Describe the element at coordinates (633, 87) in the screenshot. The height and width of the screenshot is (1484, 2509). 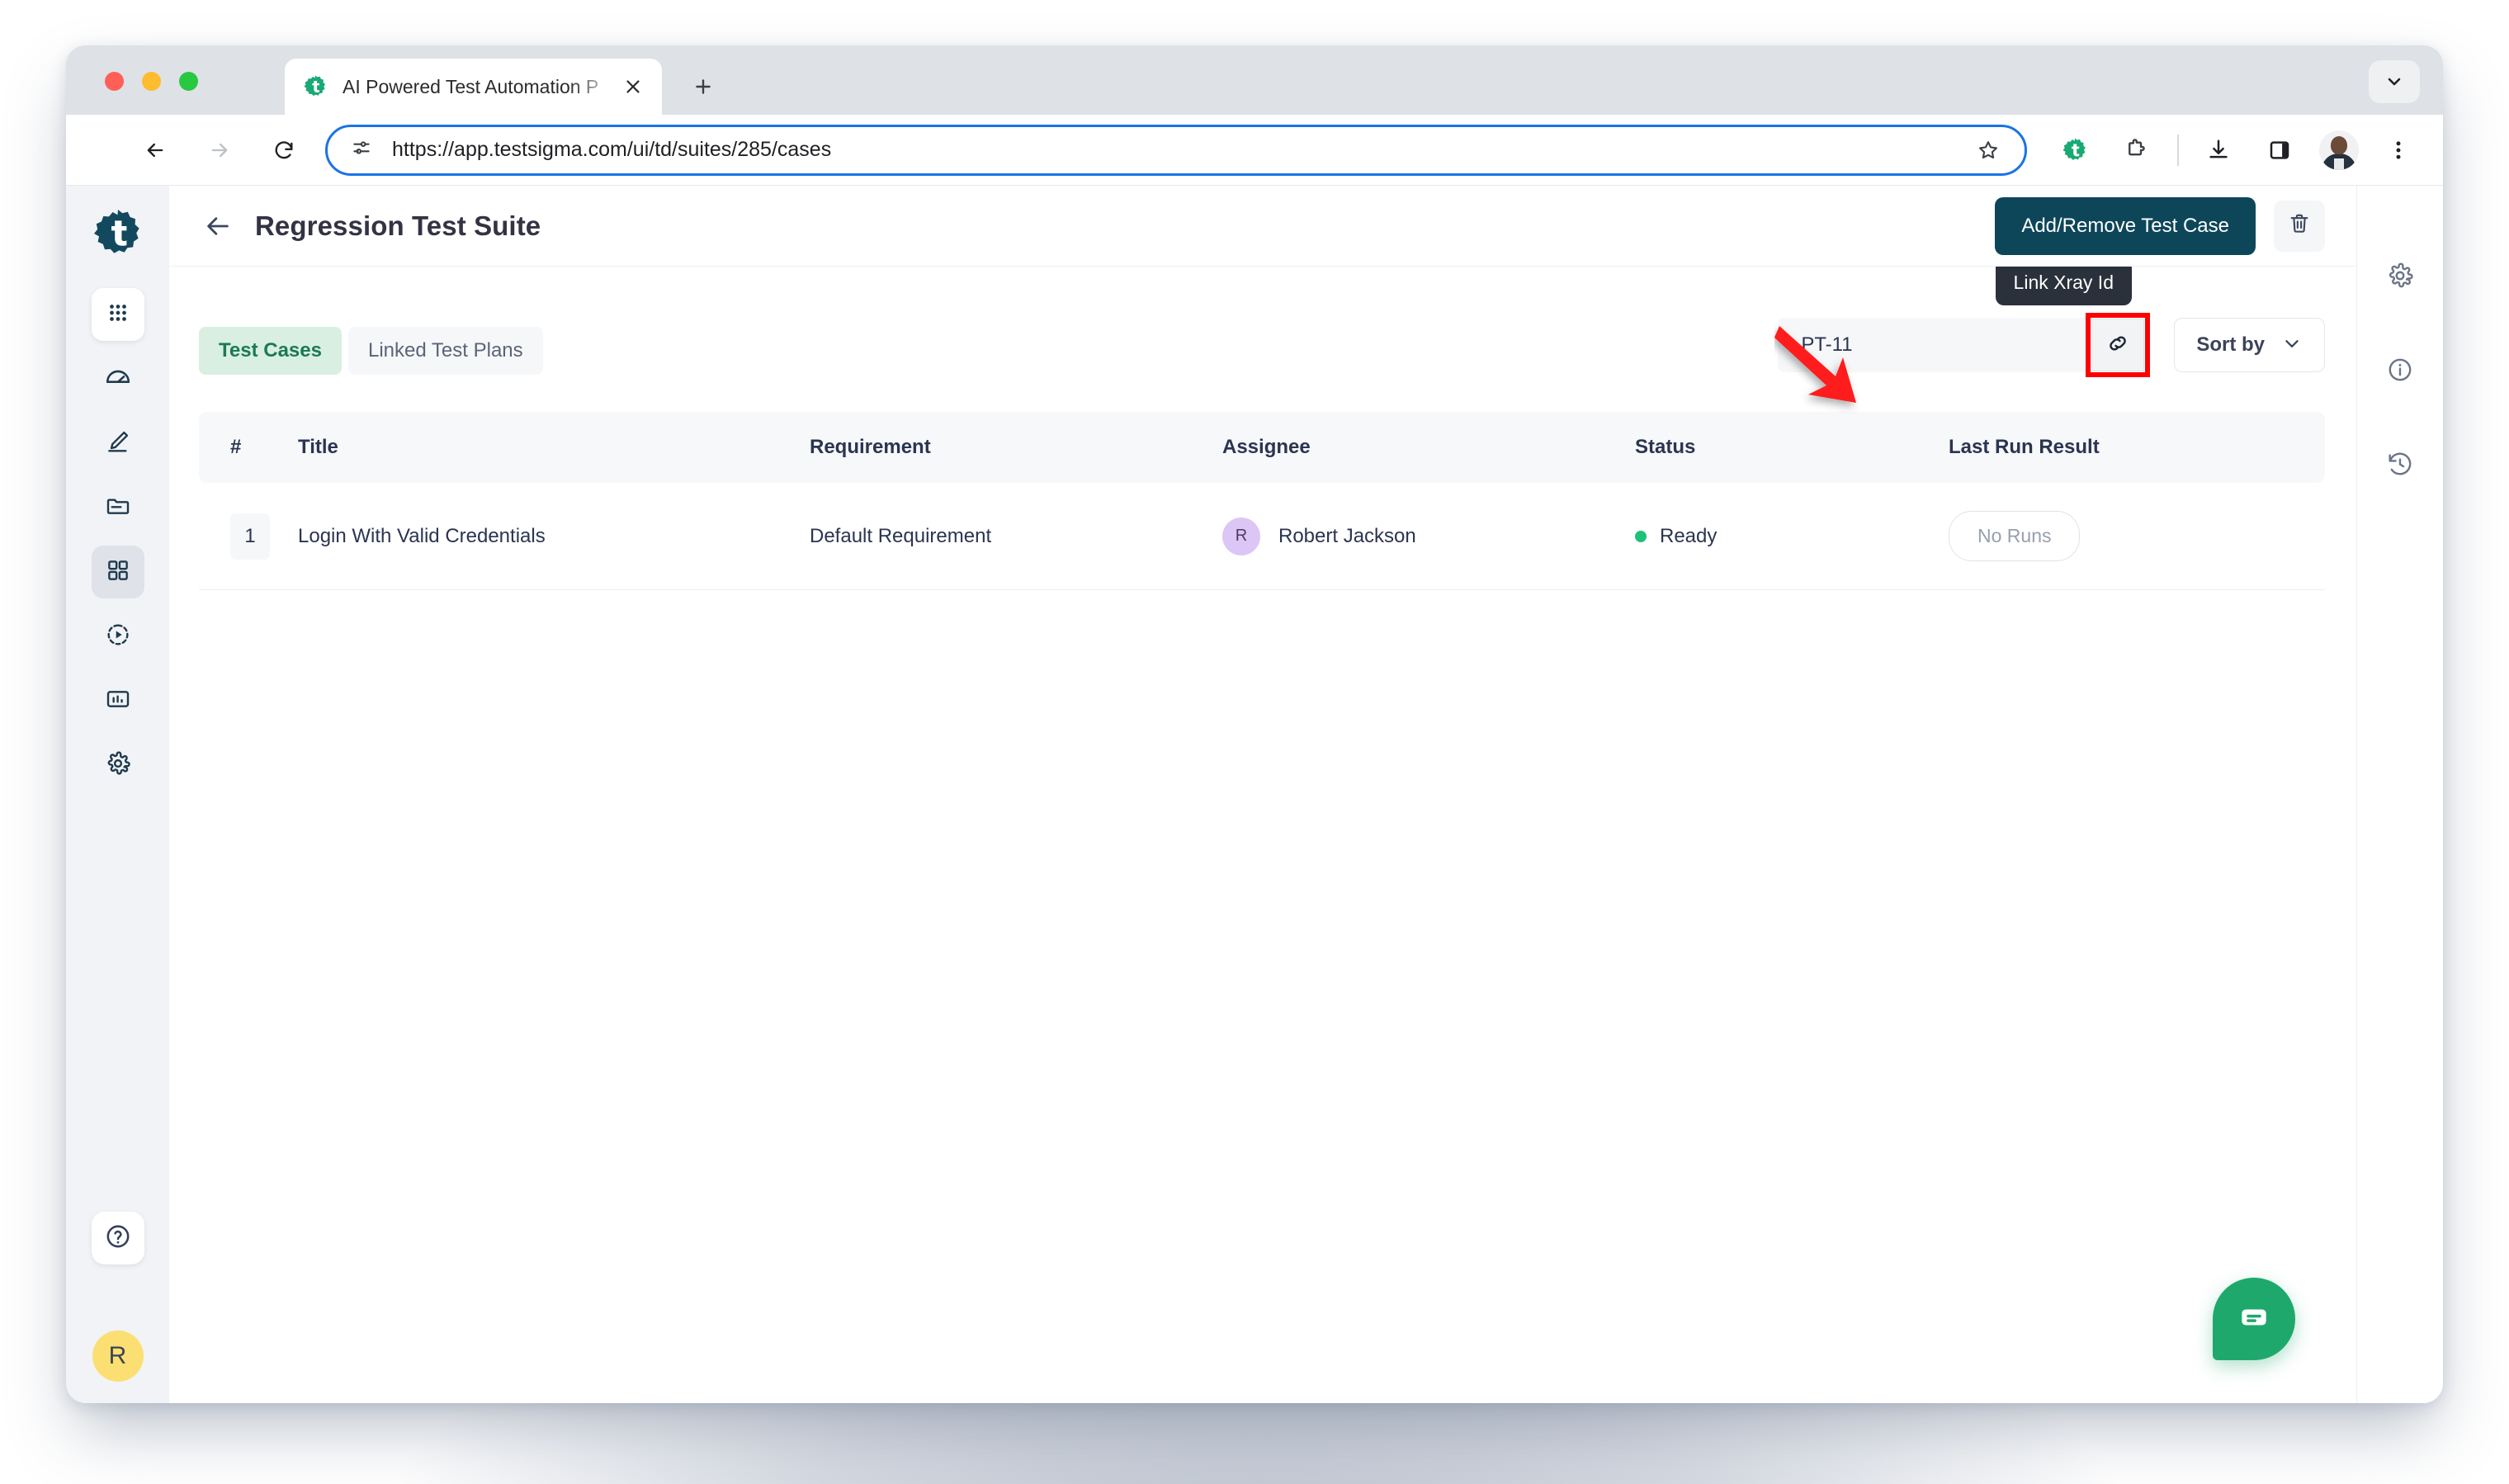
I see `close-icon` at that location.